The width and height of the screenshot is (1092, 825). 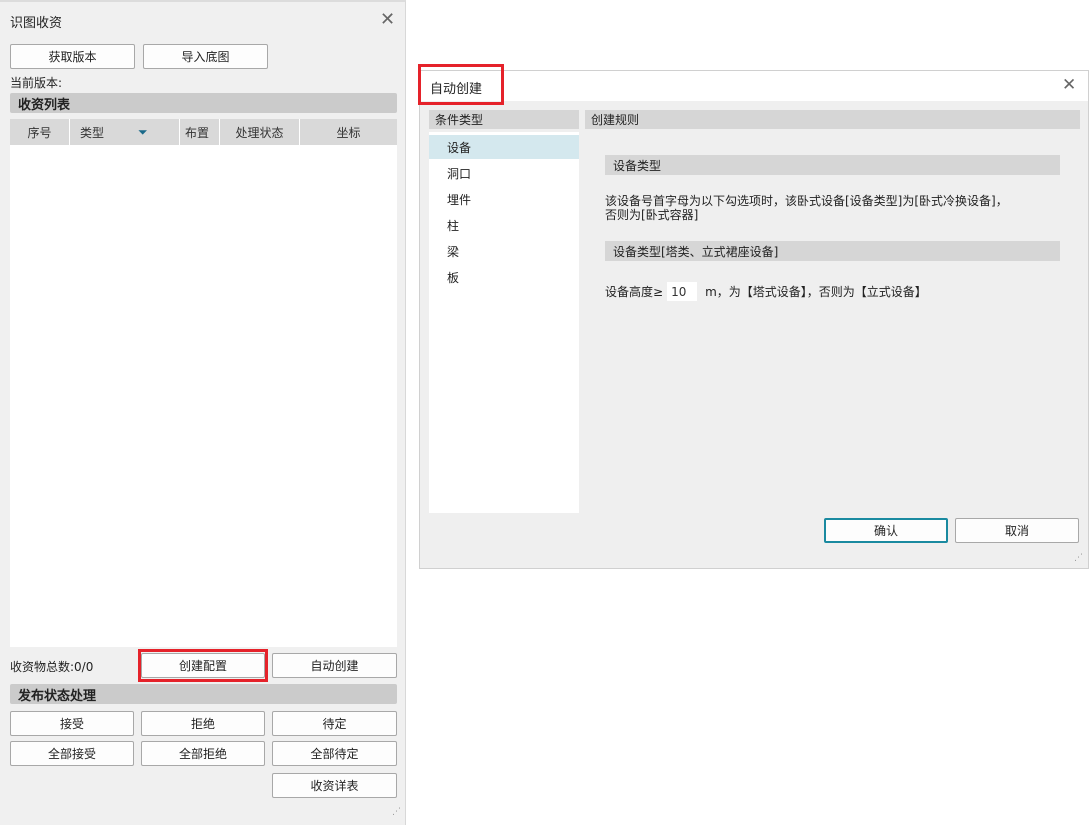 I want to click on publish-section-header: 发布状态处理, so click(x=203, y=694).